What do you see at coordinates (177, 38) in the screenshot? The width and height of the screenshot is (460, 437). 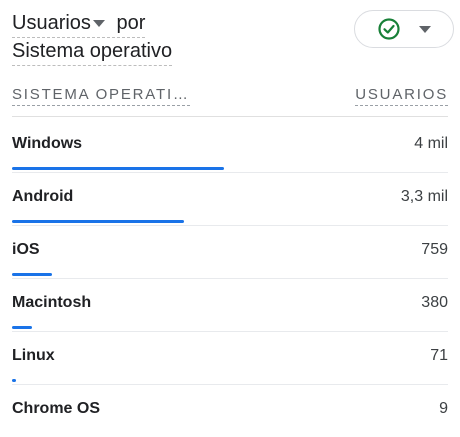 I see `card-title: Usuarios por Sistema operativo` at bounding box center [177, 38].